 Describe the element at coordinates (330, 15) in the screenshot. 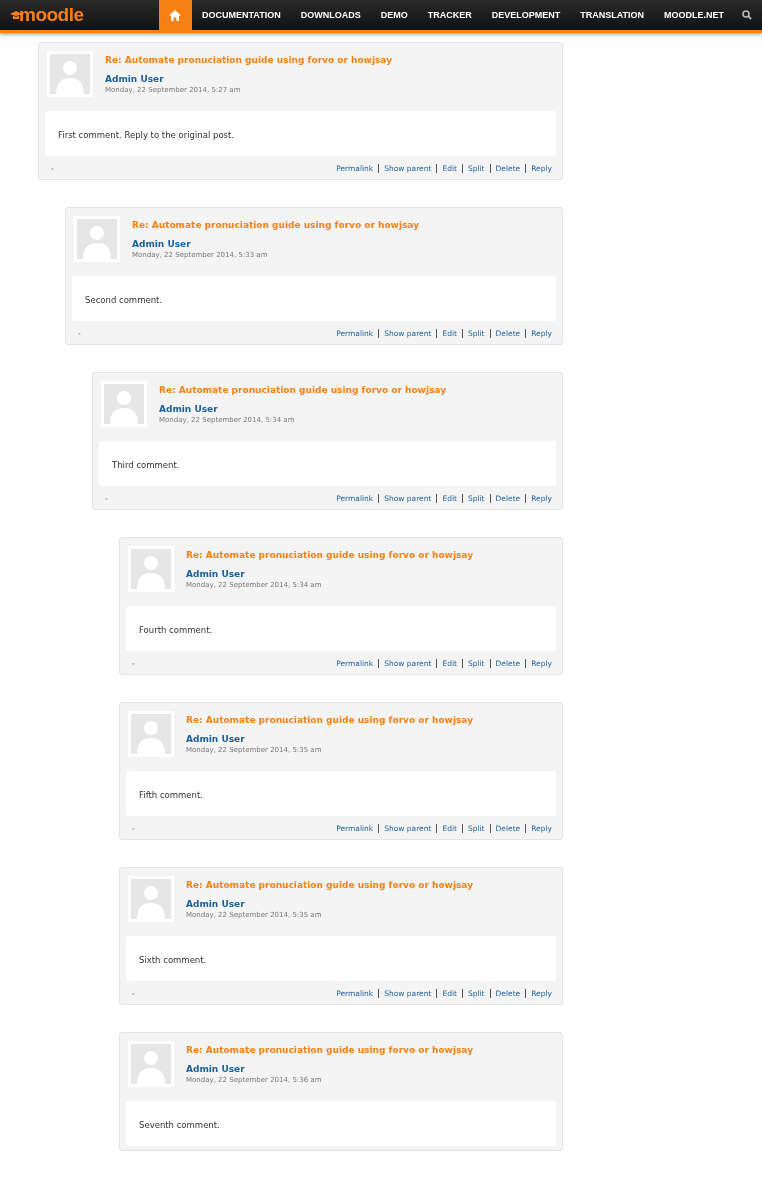

I see `nav-tab: DOWNLOADS` at that location.